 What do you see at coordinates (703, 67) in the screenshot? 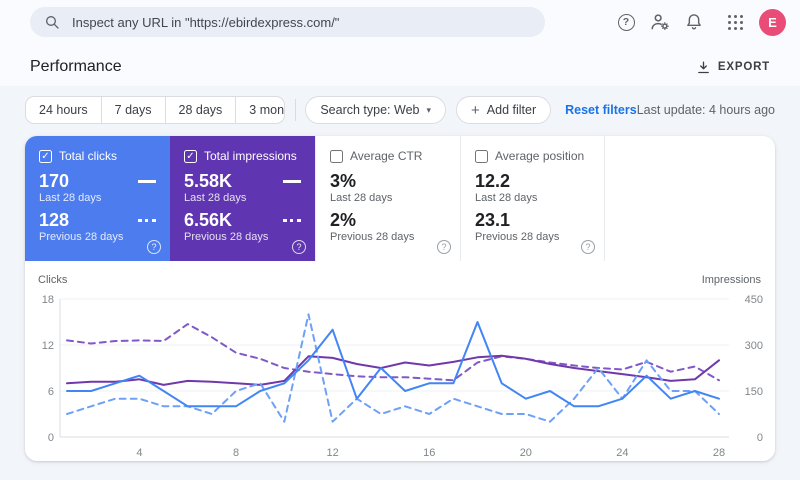
I see `download-icon` at bounding box center [703, 67].